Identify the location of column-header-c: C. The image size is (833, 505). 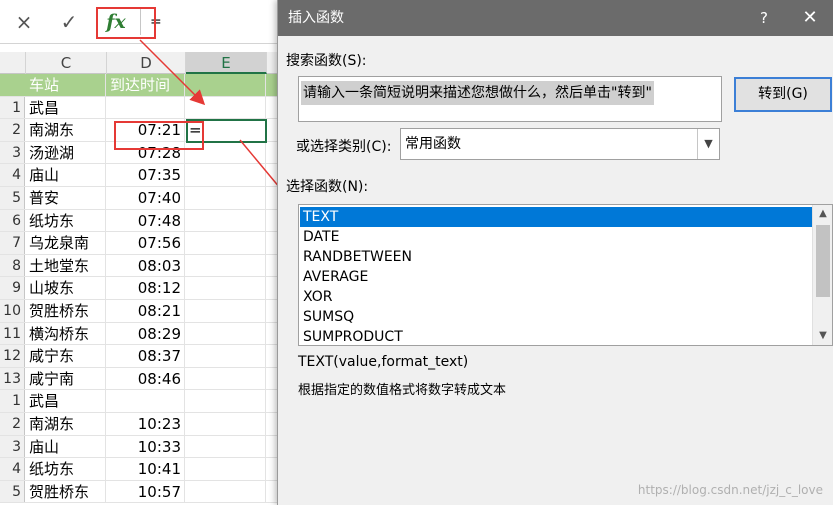
(66, 63).